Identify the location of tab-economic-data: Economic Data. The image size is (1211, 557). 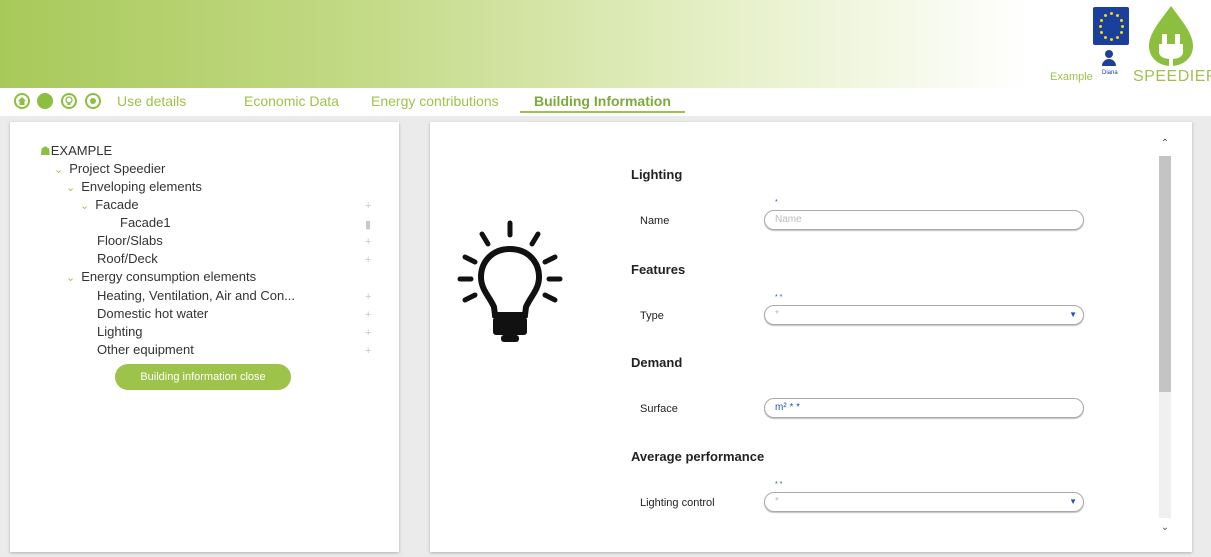
(291, 101).